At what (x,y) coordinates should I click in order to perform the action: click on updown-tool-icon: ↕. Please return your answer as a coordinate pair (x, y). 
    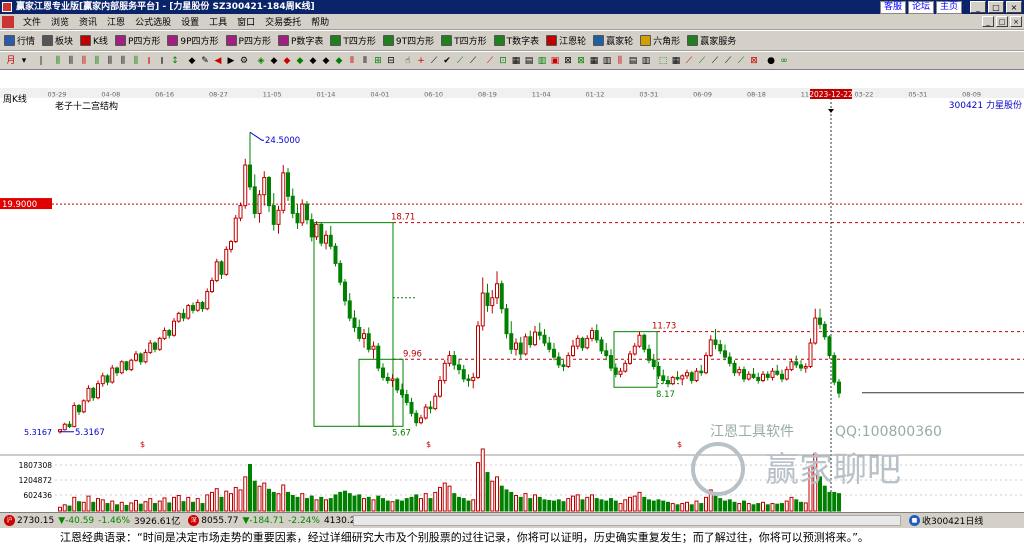
    Looking at the image, I should click on (175, 61).